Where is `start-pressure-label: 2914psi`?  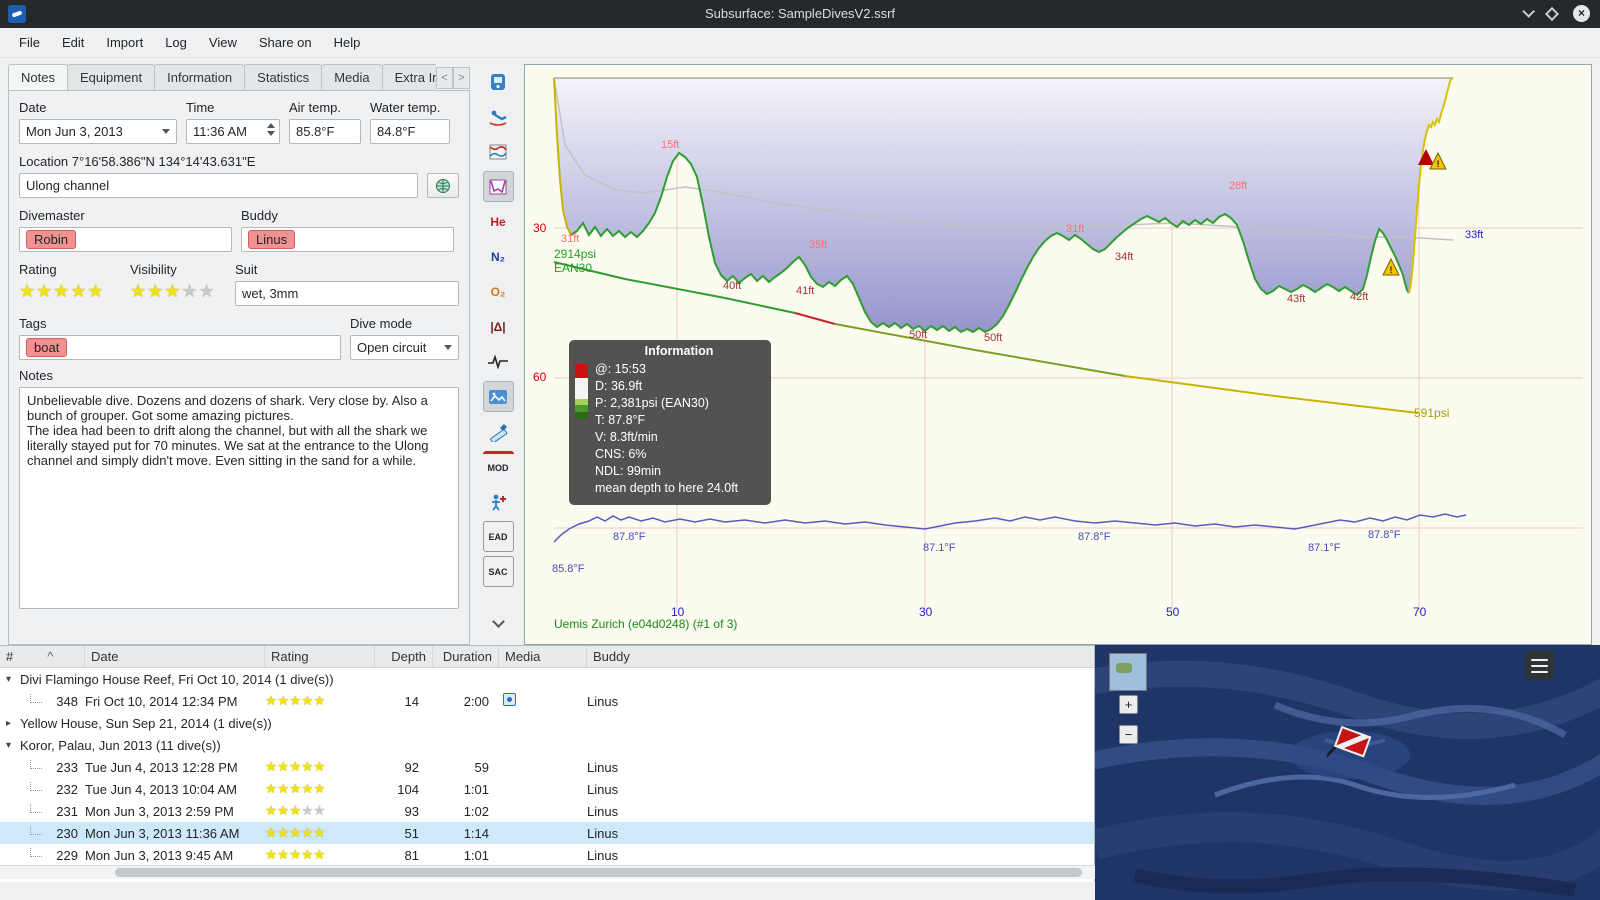
start-pressure-label: 2914psi is located at coordinates (575, 254).